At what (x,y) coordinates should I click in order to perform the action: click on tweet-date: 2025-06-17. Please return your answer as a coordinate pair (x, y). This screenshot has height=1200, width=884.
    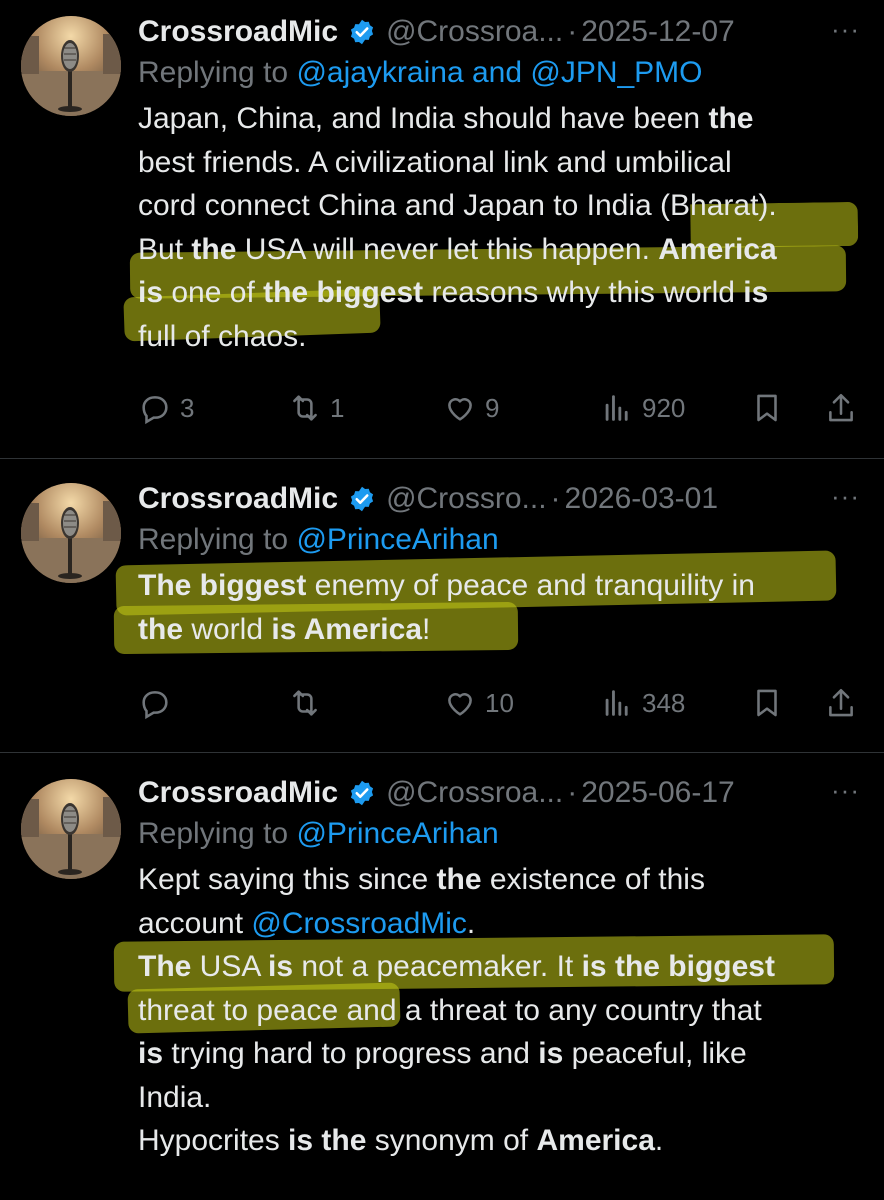
    Looking at the image, I should click on (657, 793).